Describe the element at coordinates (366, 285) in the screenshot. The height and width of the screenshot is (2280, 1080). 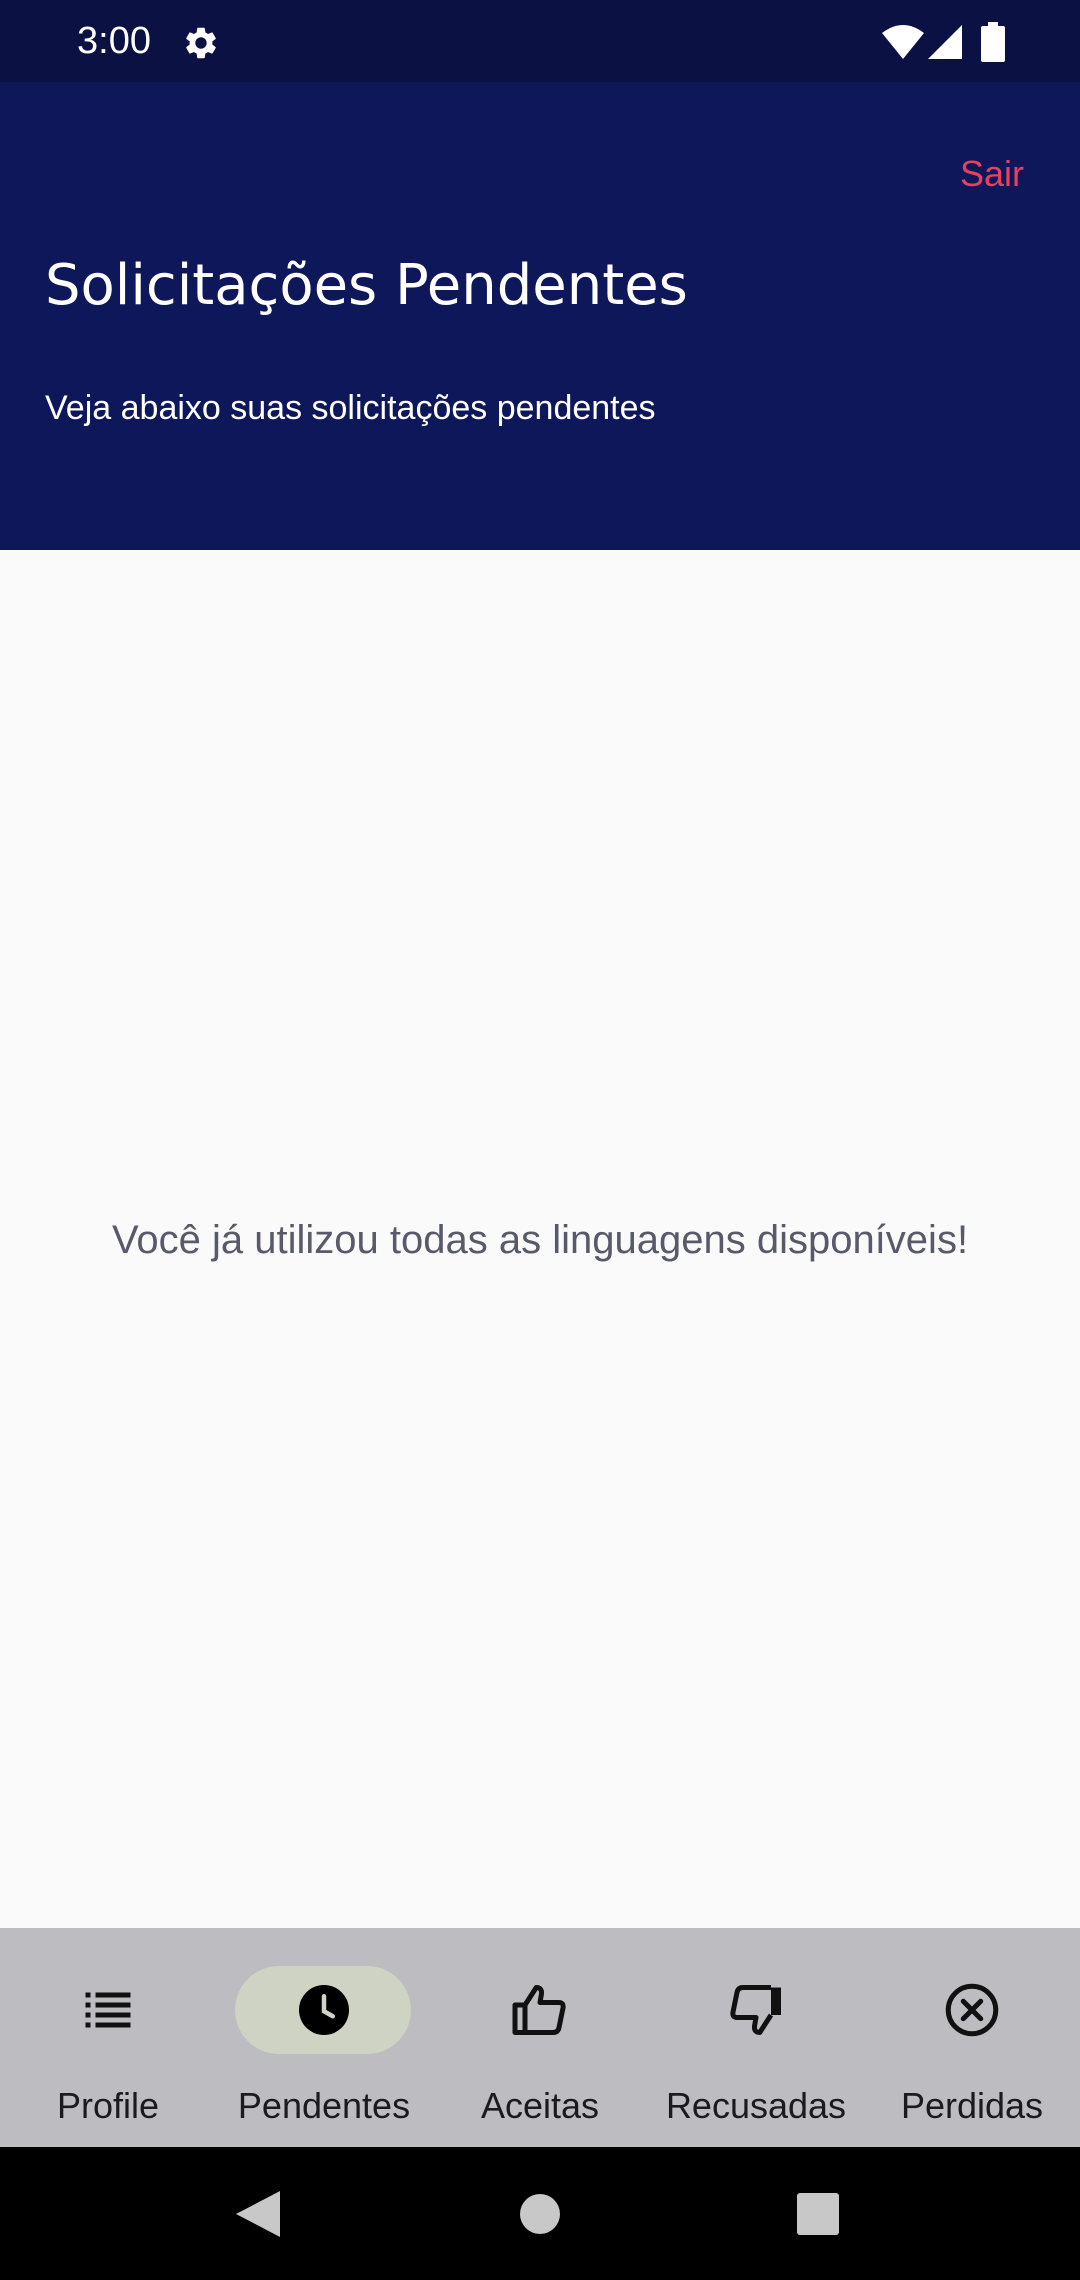
I see `page-title: Solicitações Pendentes` at that location.